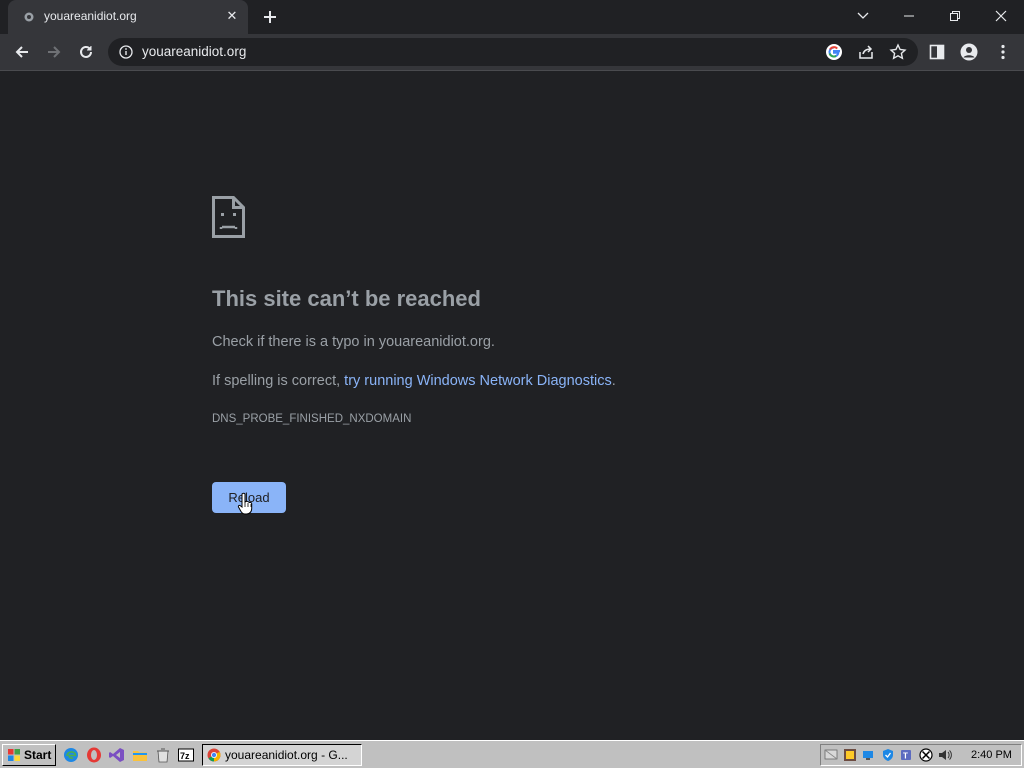 This screenshot has height=768, width=1024. I want to click on tab-search-button, so click(863, 16).